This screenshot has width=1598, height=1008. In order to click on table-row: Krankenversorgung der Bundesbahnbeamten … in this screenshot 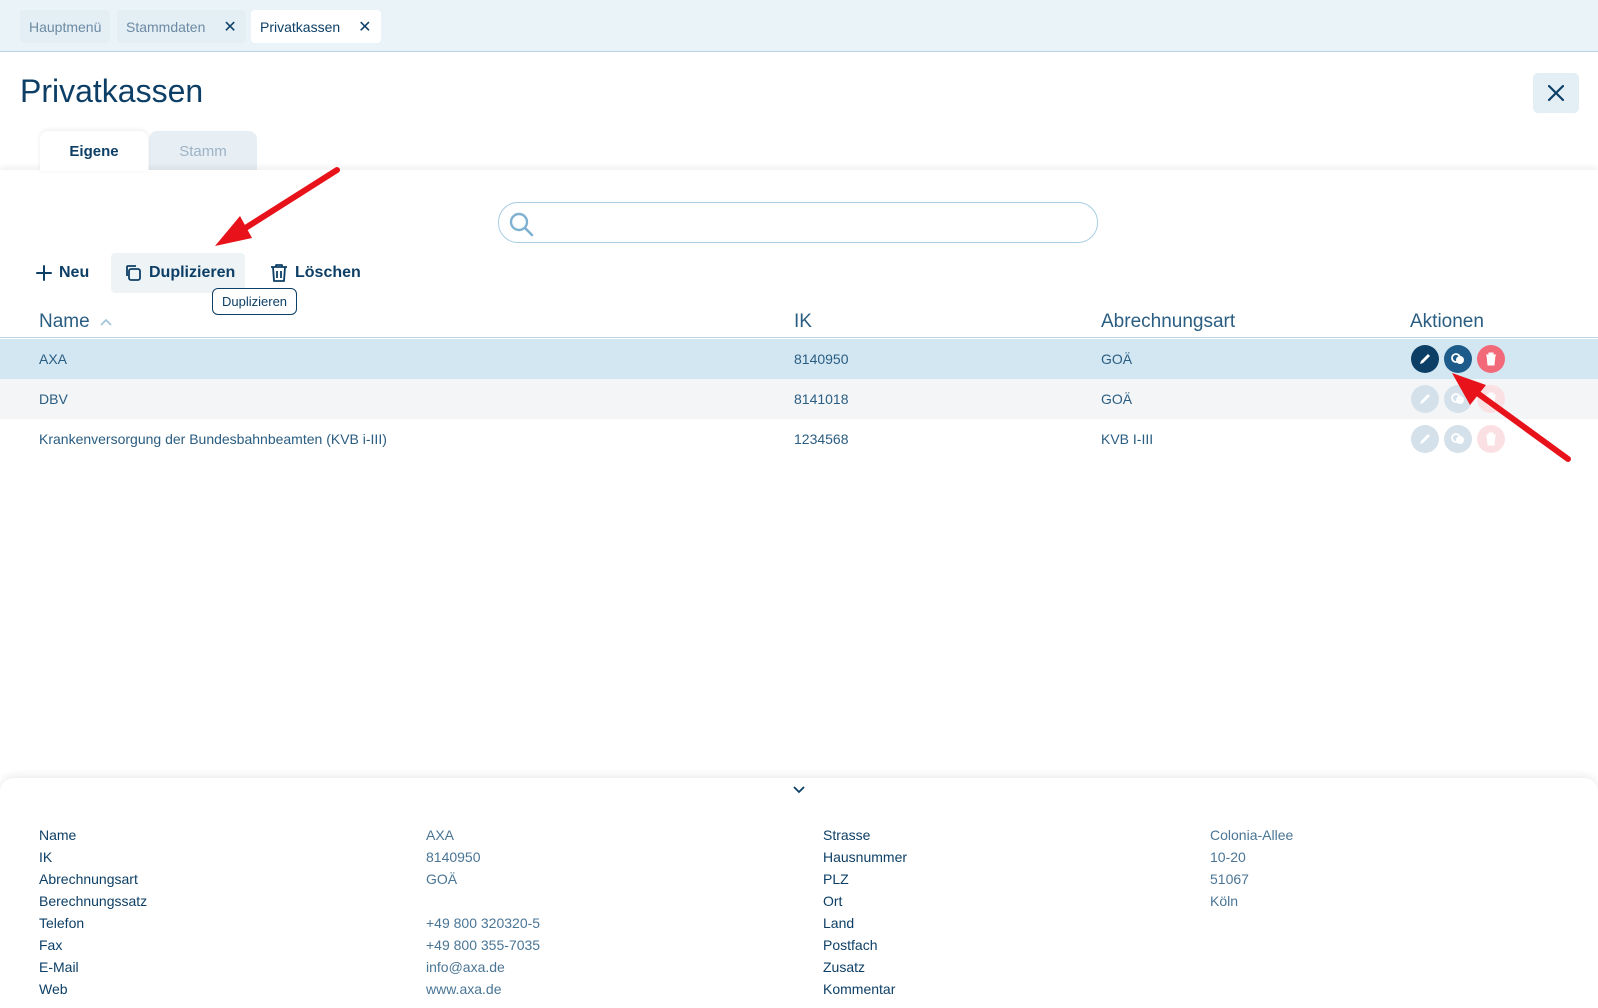, I will do `click(799, 439)`.